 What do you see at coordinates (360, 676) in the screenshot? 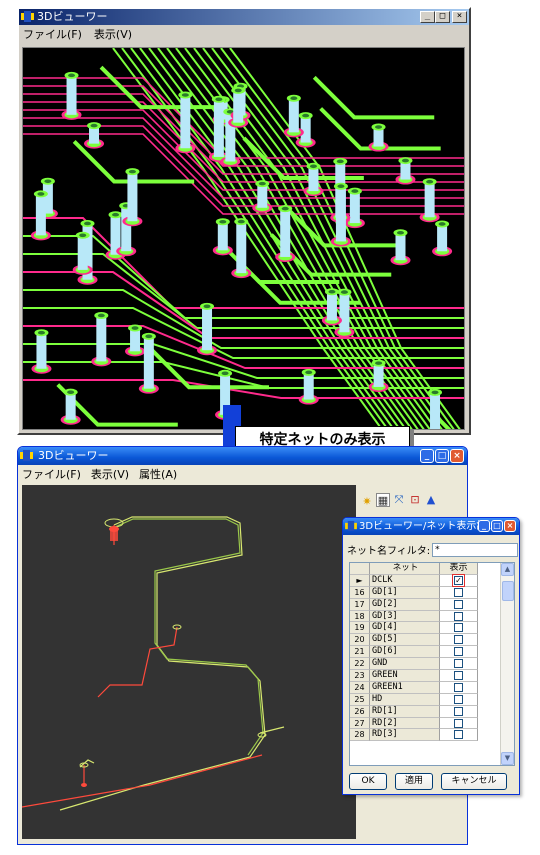
I see `row-number: 23` at bounding box center [360, 676].